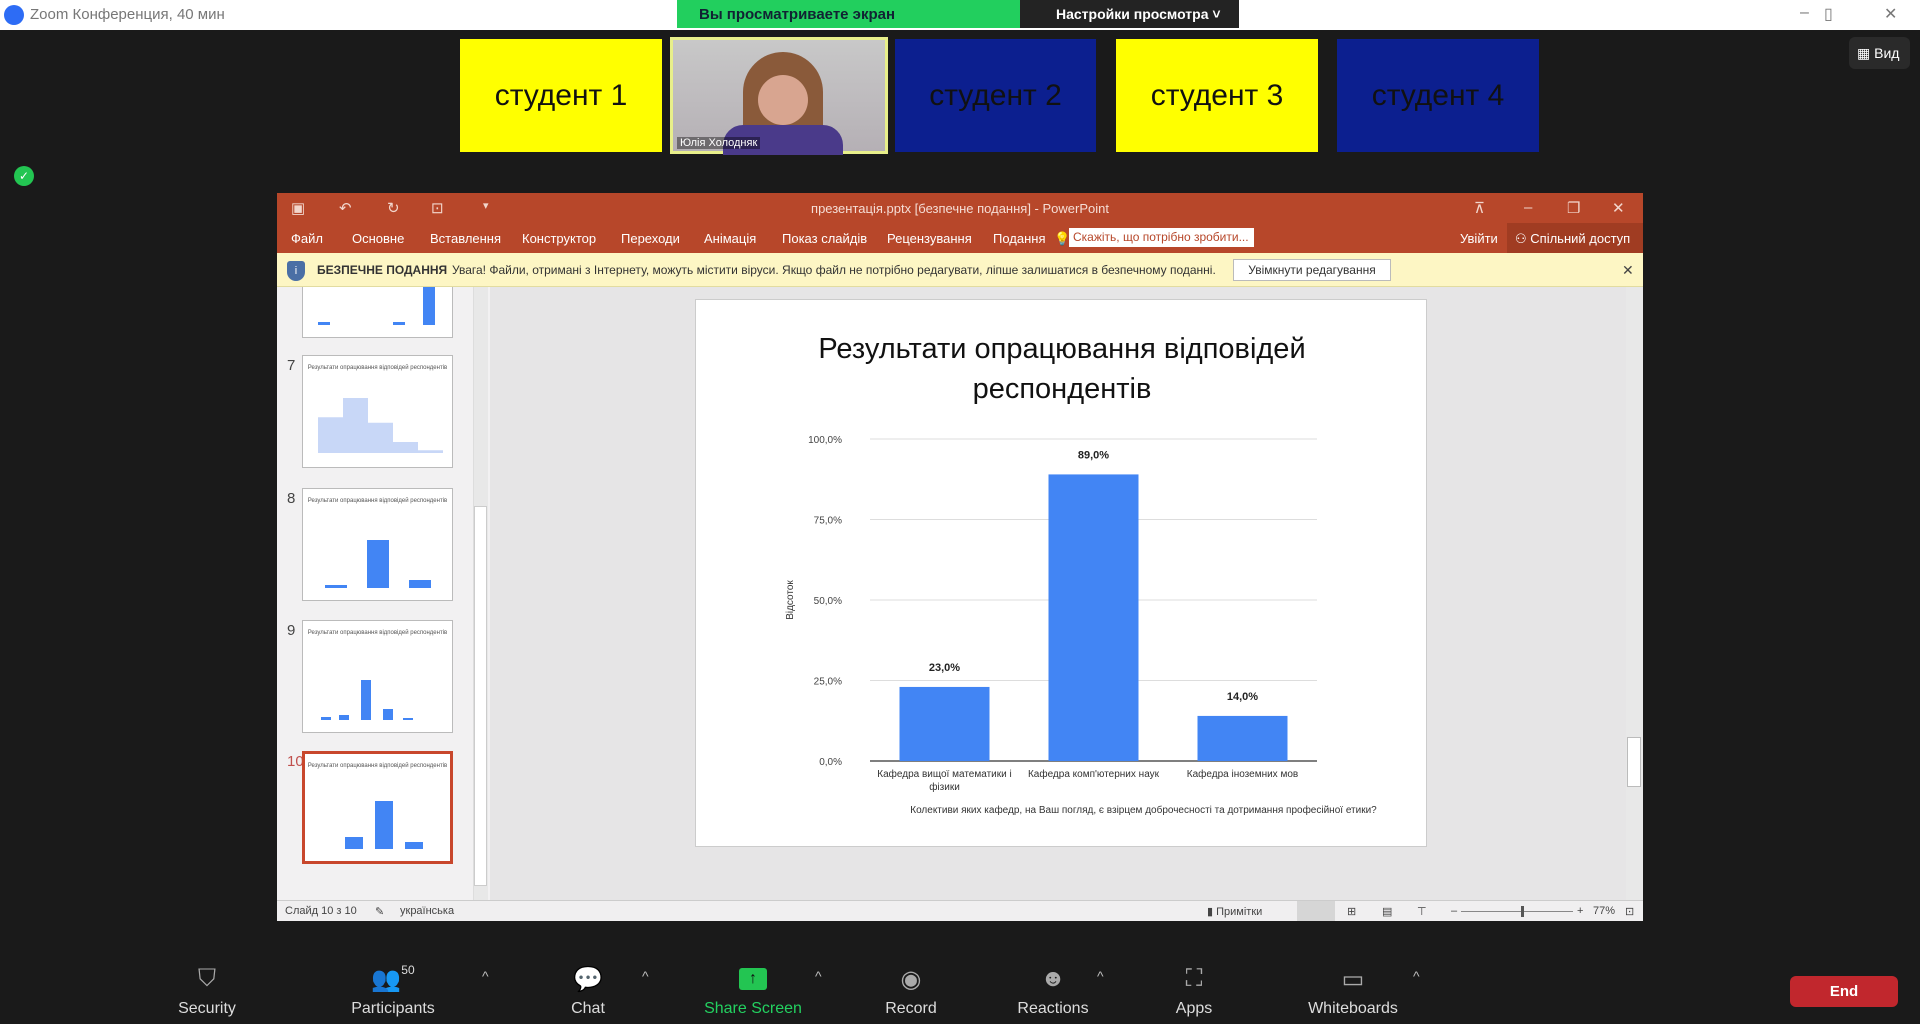 This screenshot has width=1920, height=1024. Describe the element at coordinates (378, 238) in the screenshot. I see `tab-home: Основне` at that location.